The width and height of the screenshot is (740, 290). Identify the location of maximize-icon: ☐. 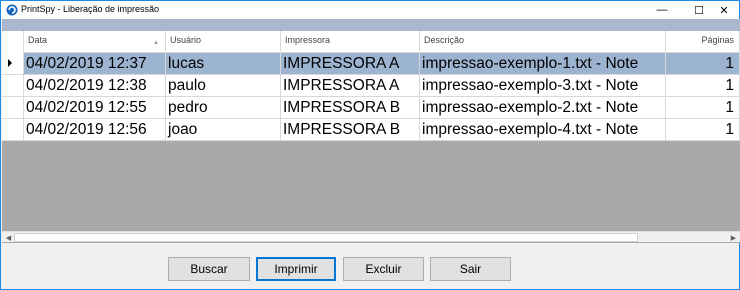
(699, 10).